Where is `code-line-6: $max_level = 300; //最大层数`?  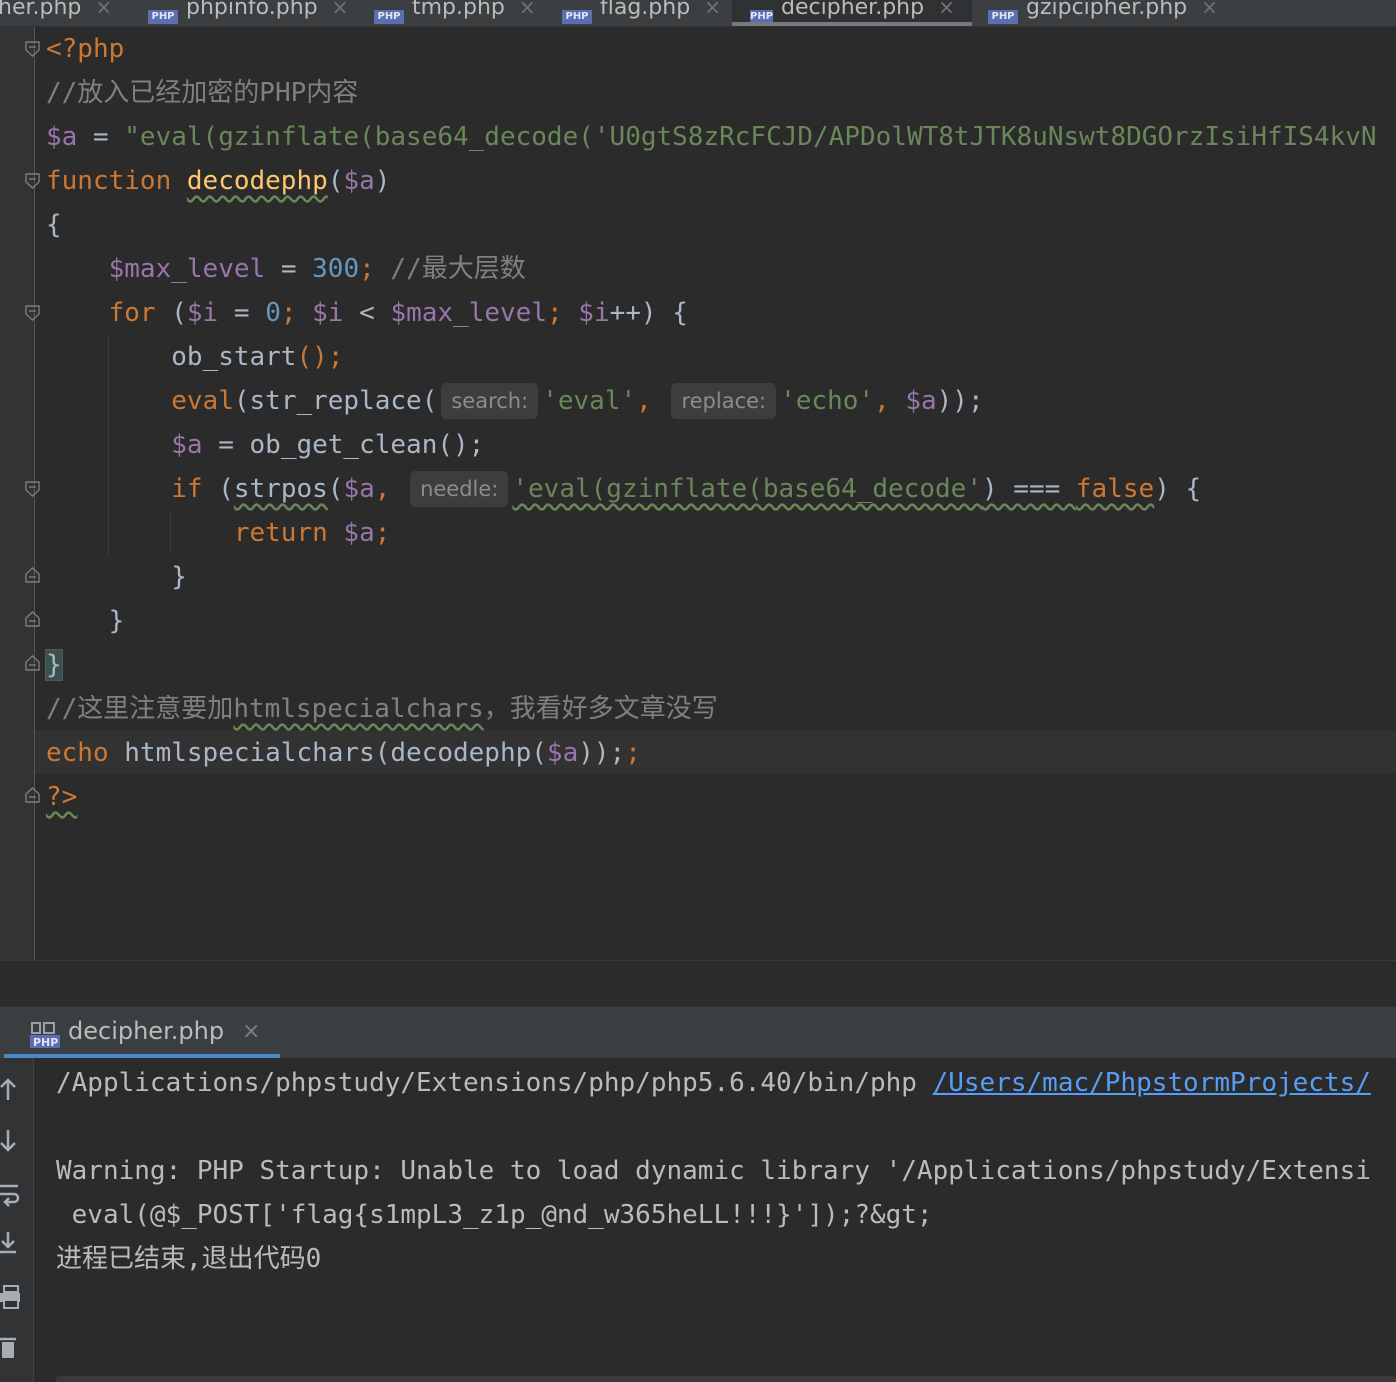 code-line-6: $max_level = 300; //最大层数 is located at coordinates (286, 269).